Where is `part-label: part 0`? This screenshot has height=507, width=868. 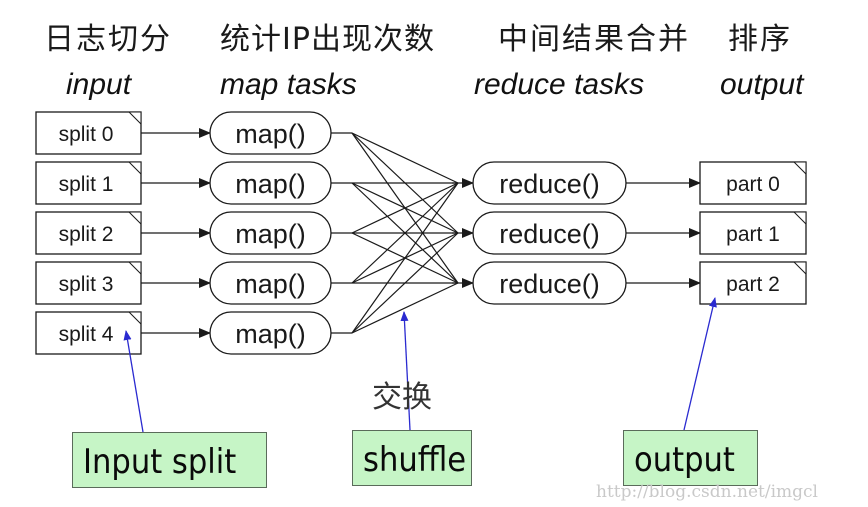 part-label: part 0 is located at coordinates (753, 184).